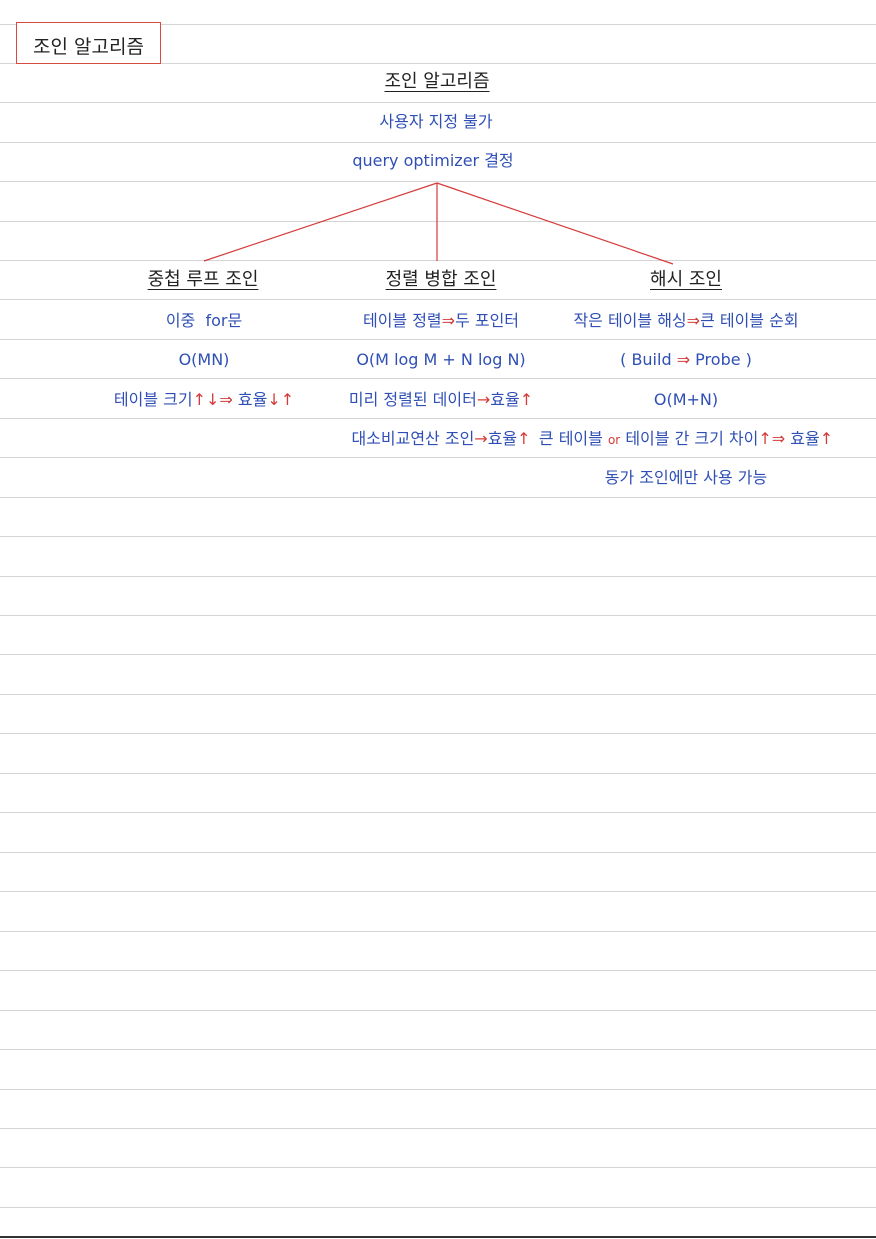 The image size is (876, 1239). Describe the element at coordinates (203, 279) in the screenshot. I see `heading-nested-loop-join: 중첩 루프 조인` at that location.